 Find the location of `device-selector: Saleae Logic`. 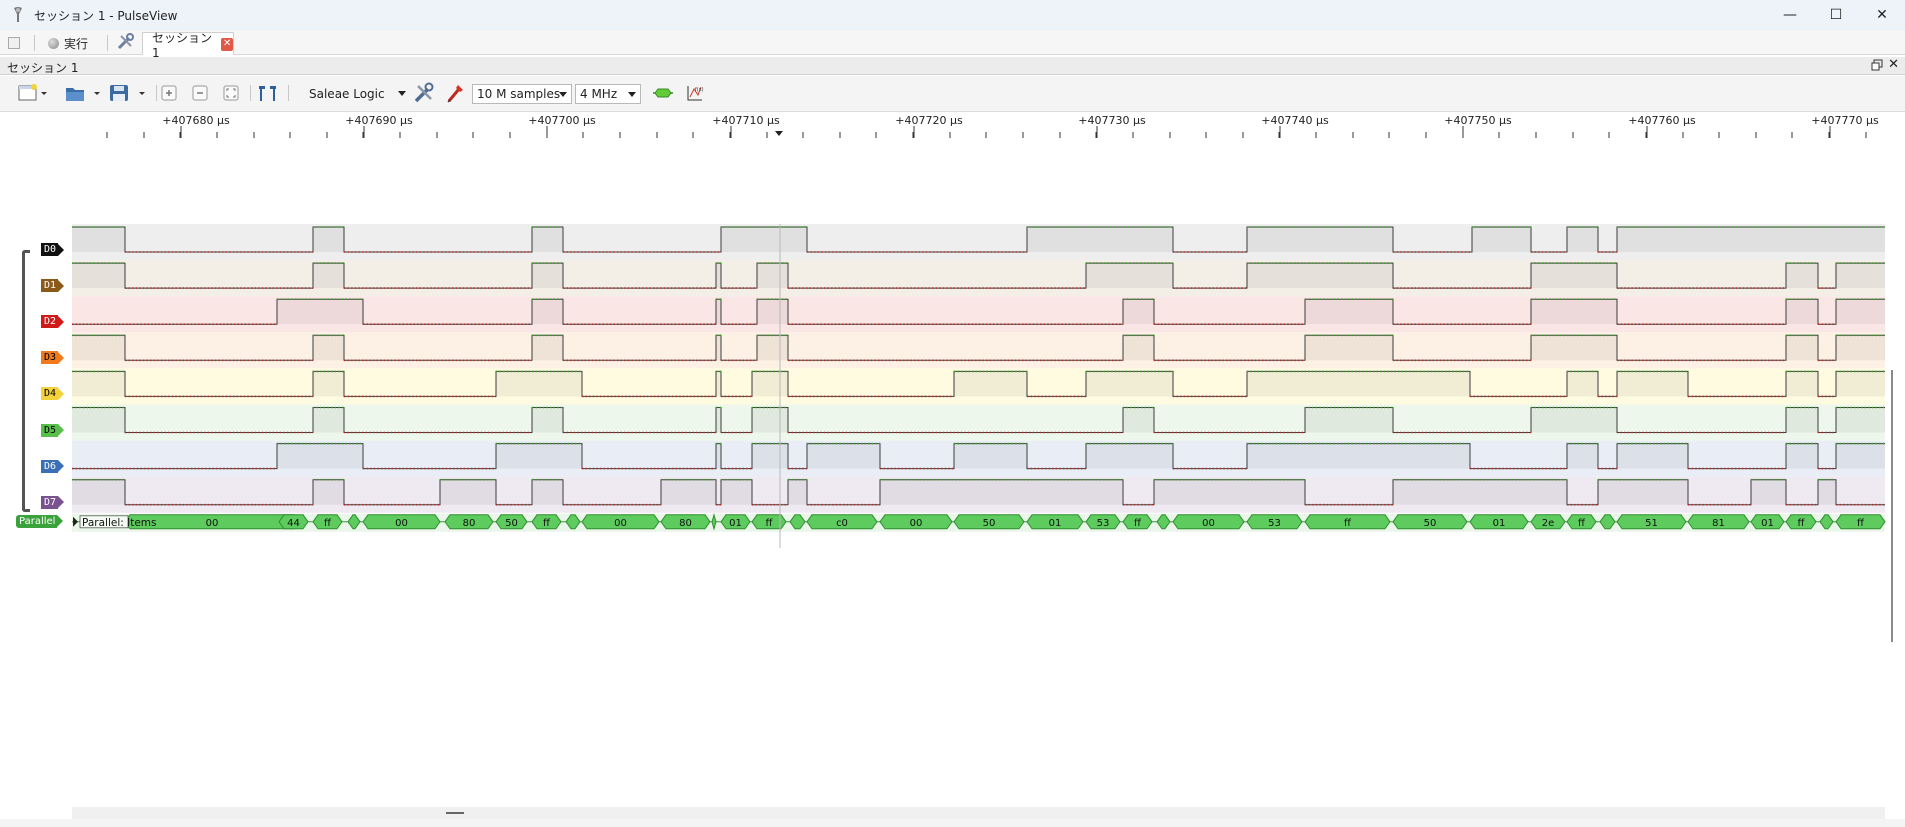

device-selector: Saleae Logic is located at coordinates (358, 94).